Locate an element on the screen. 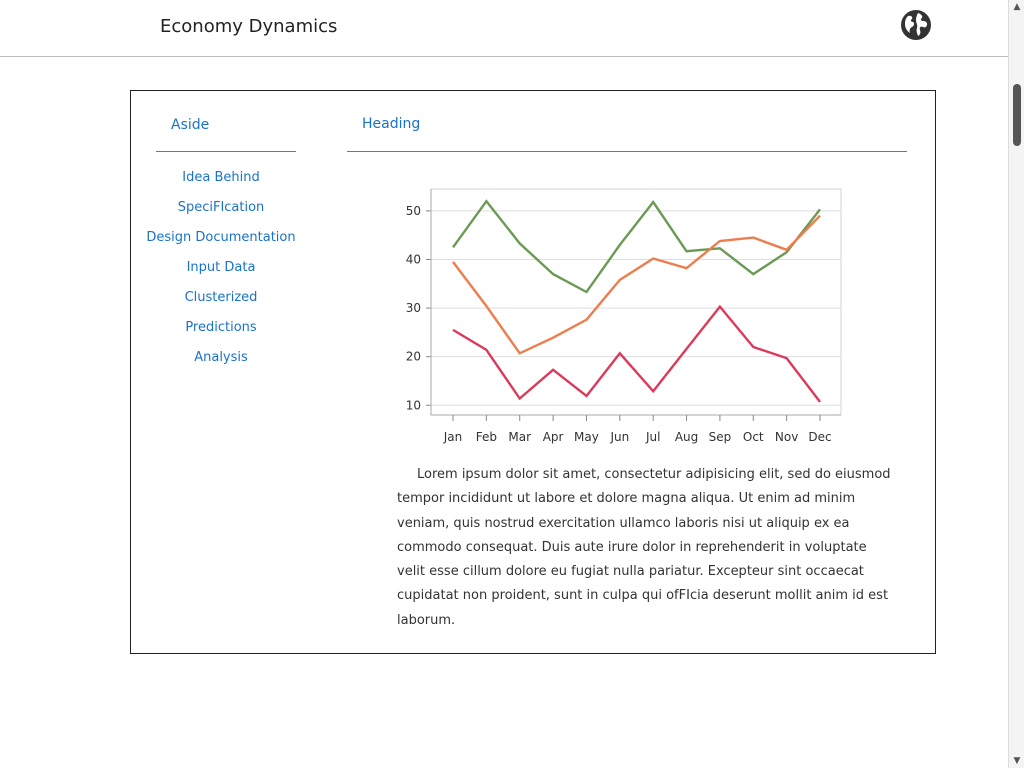 The image size is (1024, 768). x-tick-label: Mar is located at coordinates (519, 437).